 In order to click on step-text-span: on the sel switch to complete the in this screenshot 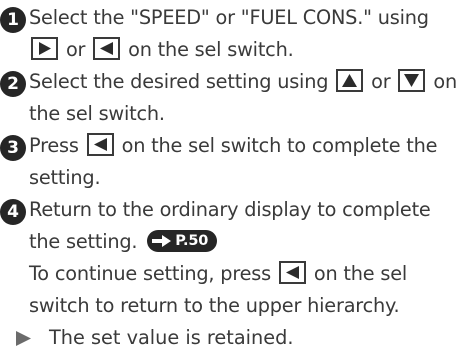, I will do `click(279, 145)`.